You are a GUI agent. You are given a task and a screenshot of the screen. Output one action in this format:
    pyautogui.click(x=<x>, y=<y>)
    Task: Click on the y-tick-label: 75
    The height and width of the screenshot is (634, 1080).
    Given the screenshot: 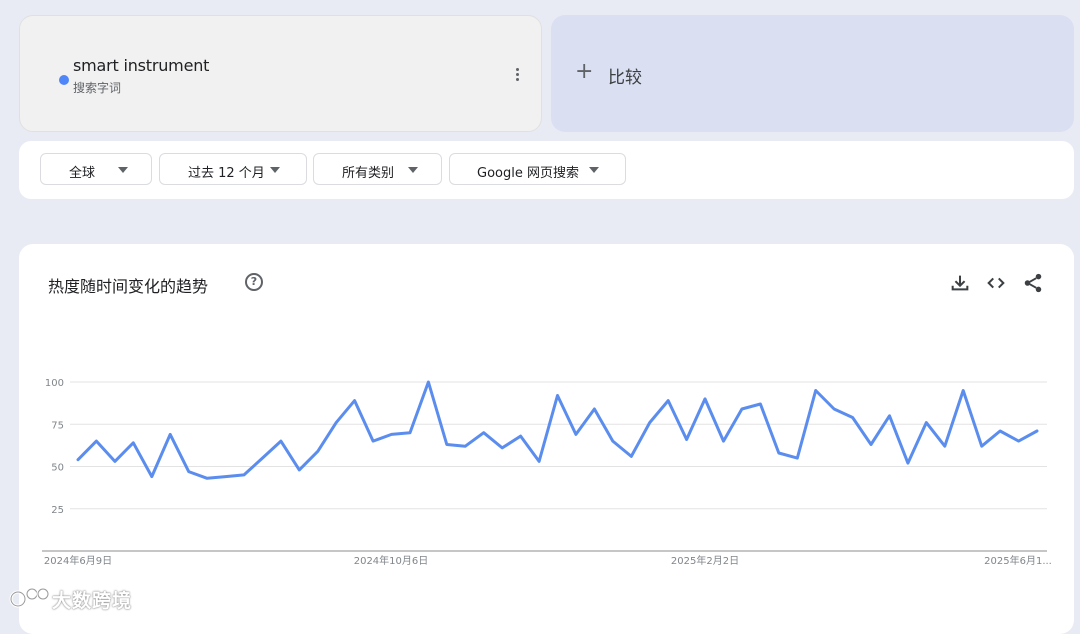 What is the action you would take?
    pyautogui.click(x=57, y=425)
    